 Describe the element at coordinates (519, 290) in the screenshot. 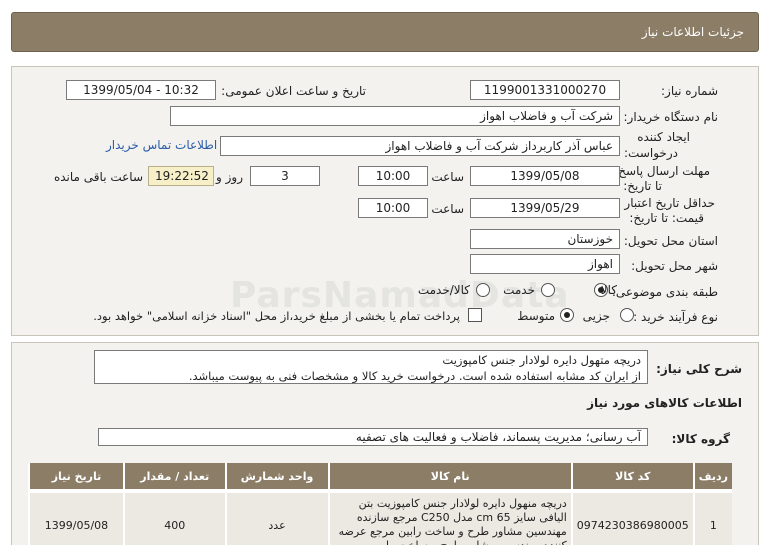

I see `category-option-service: خدمت` at that location.